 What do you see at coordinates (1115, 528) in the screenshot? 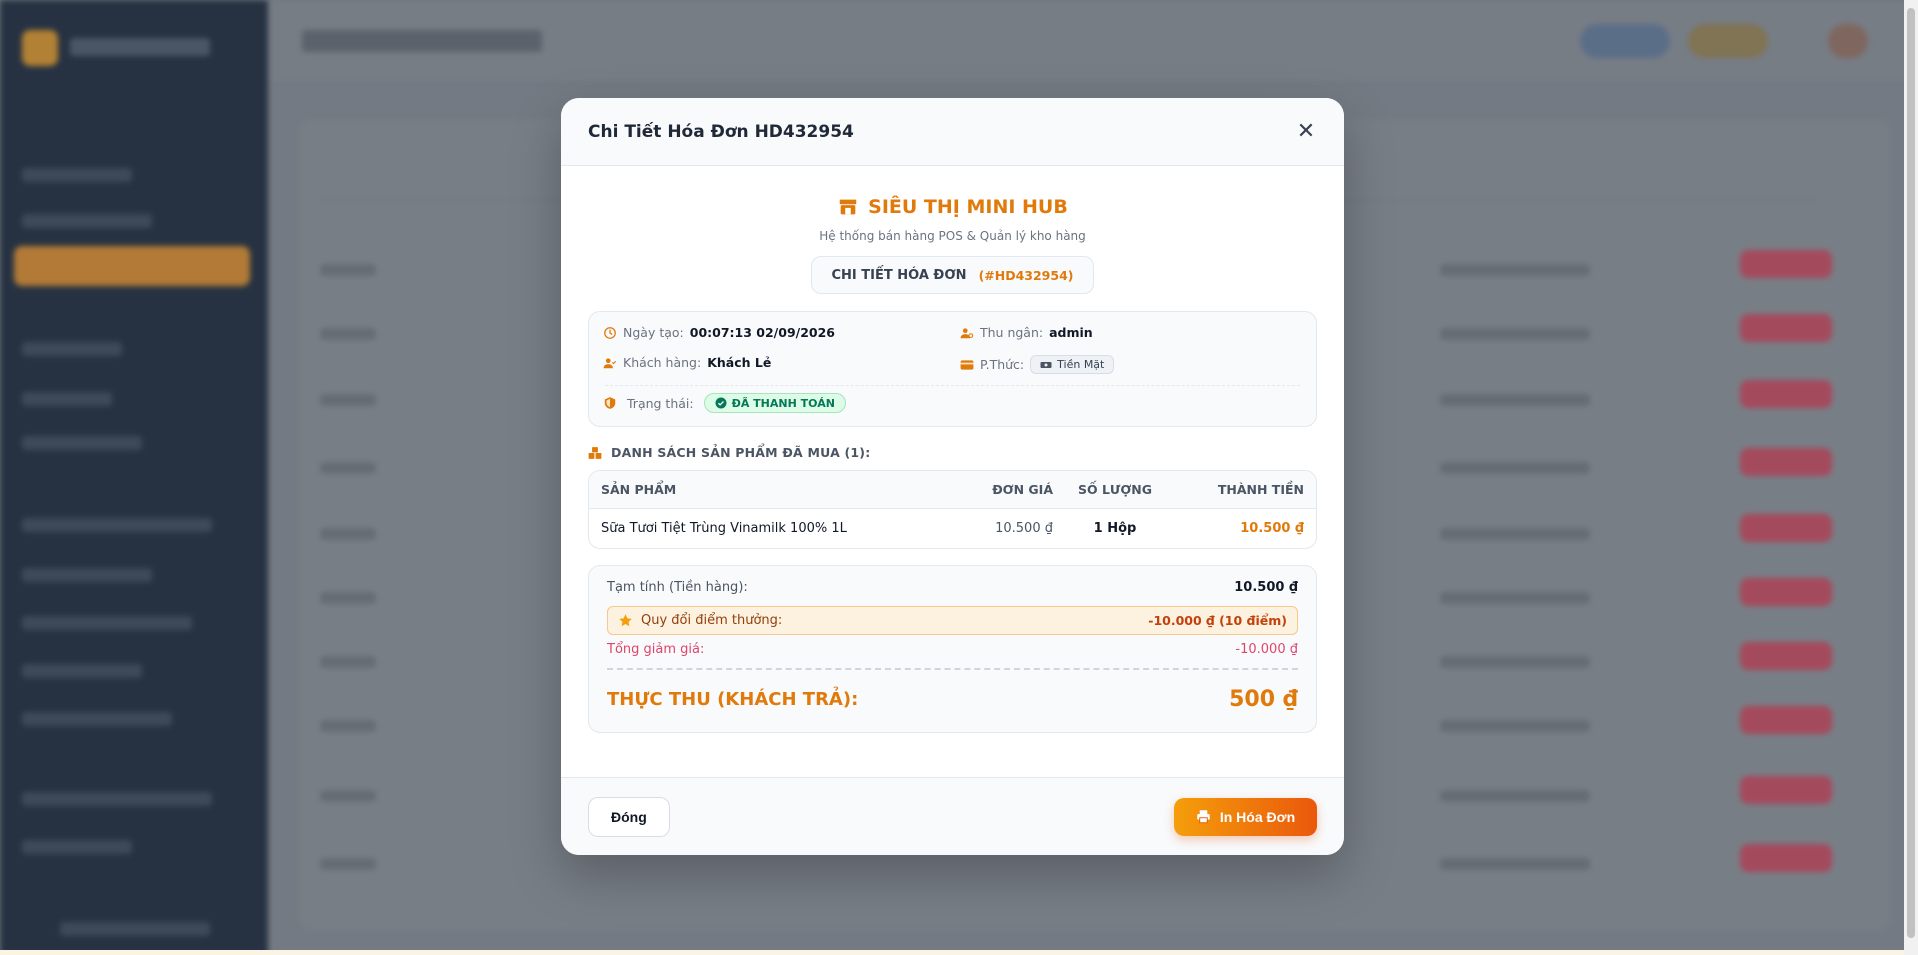
I see `product-qty: 1 Hộp` at bounding box center [1115, 528].